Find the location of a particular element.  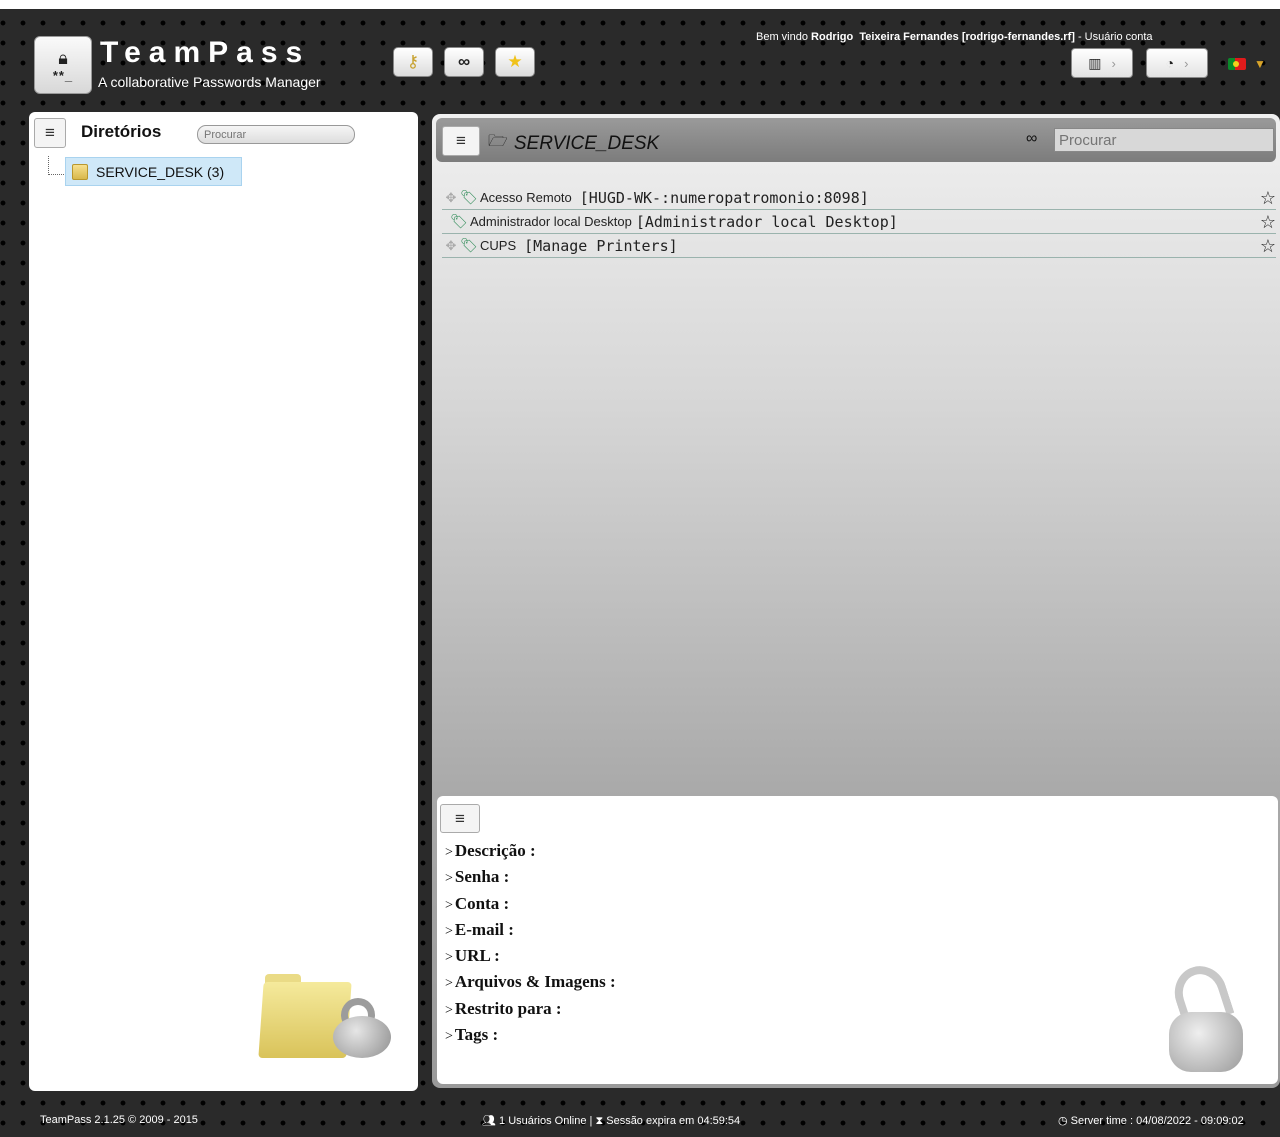

tree-connector is located at coordinates (57, 165).